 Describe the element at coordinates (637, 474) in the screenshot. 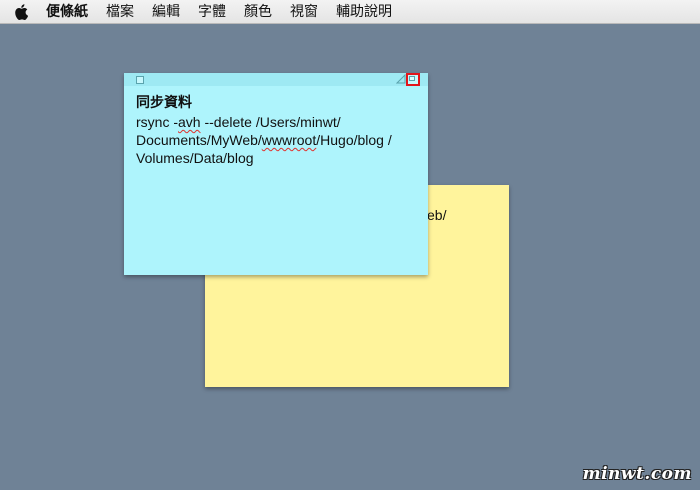

I see `watermark: minwt.com` at that location.